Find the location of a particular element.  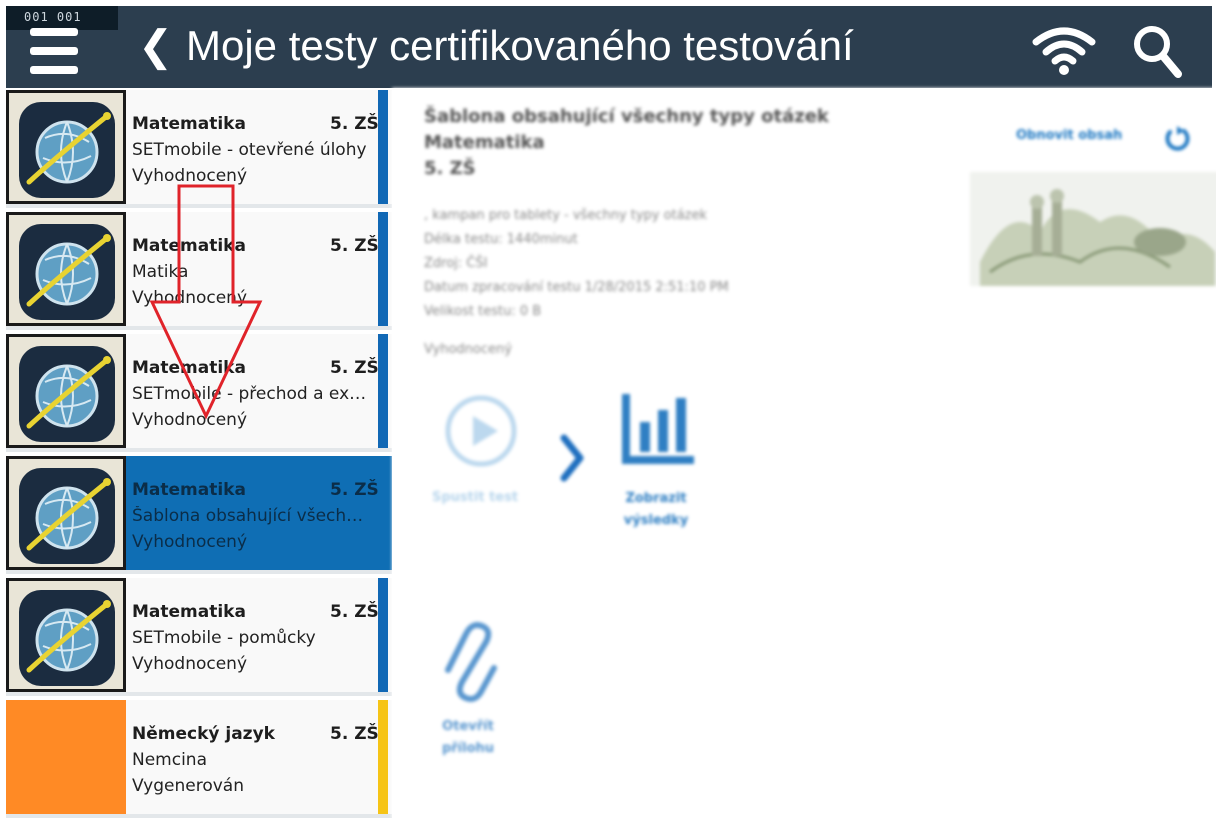

meta-duration: Délka testu: 1440minut is located at coordinates (501, 239).